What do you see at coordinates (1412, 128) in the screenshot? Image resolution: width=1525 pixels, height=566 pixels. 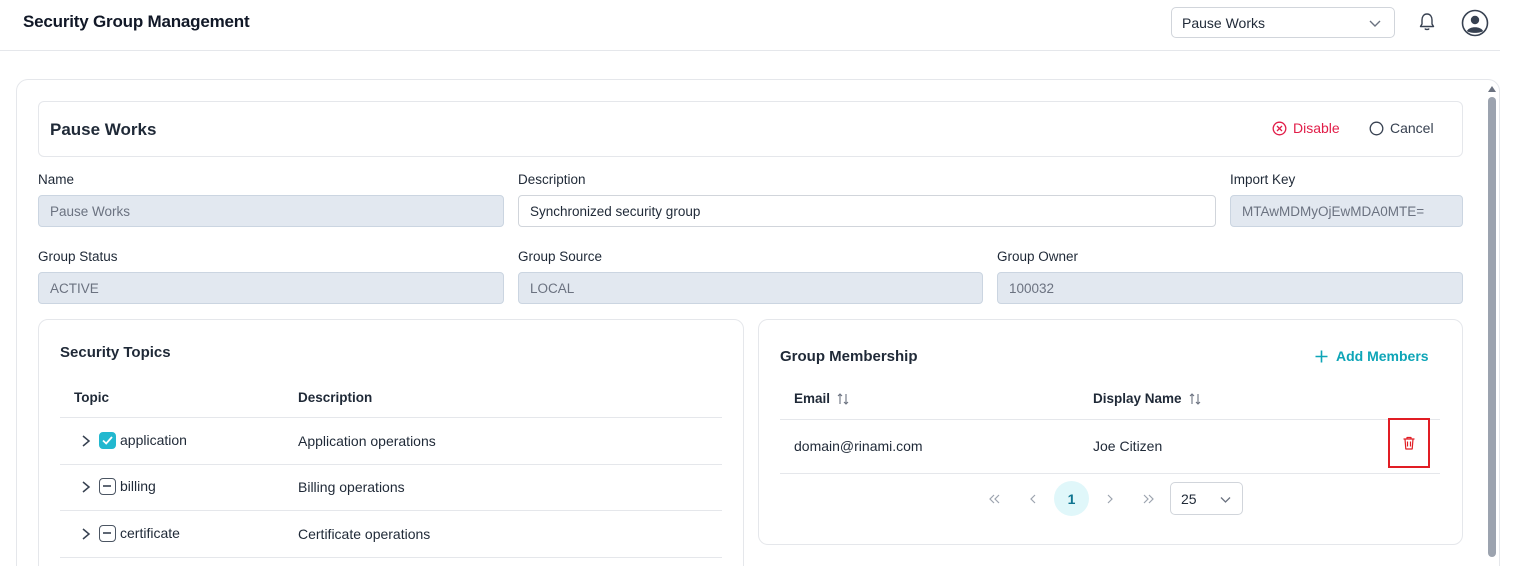 I see `cancel-label: Cancel` at bounding box center [1412, 128].